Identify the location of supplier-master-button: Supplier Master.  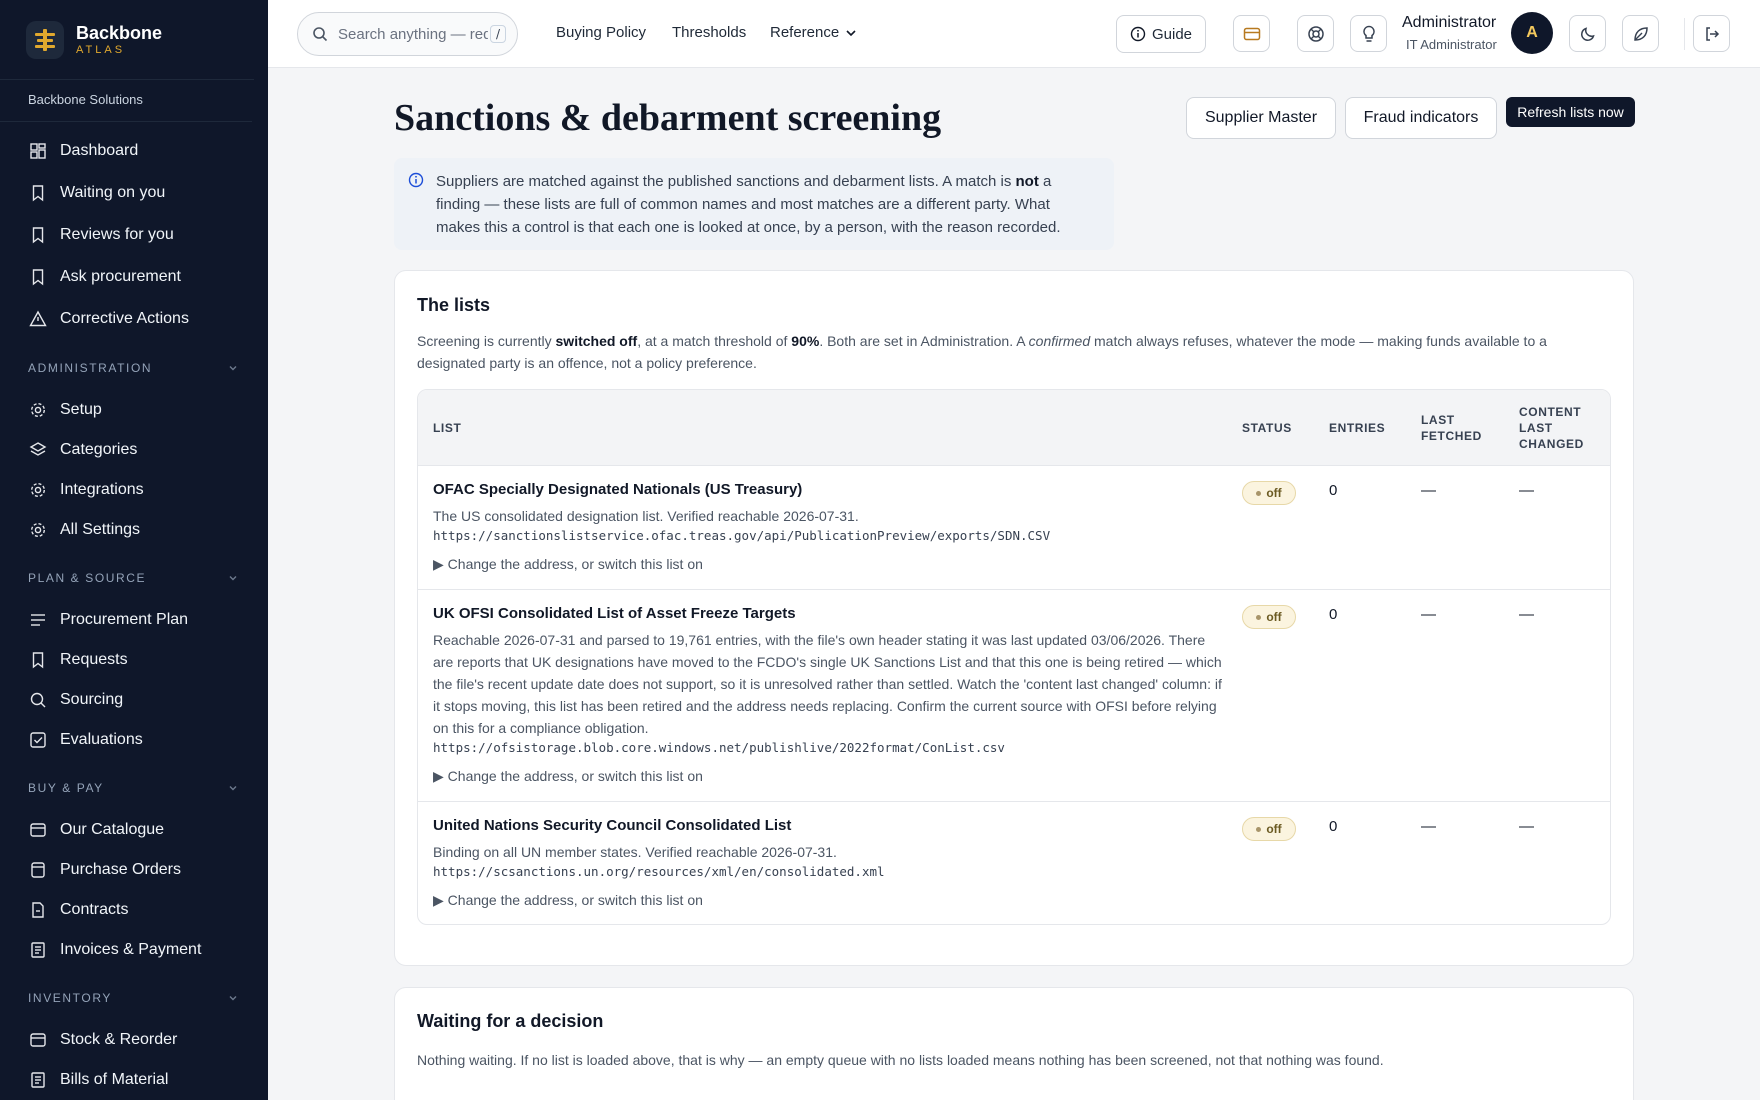
(1261, 118).